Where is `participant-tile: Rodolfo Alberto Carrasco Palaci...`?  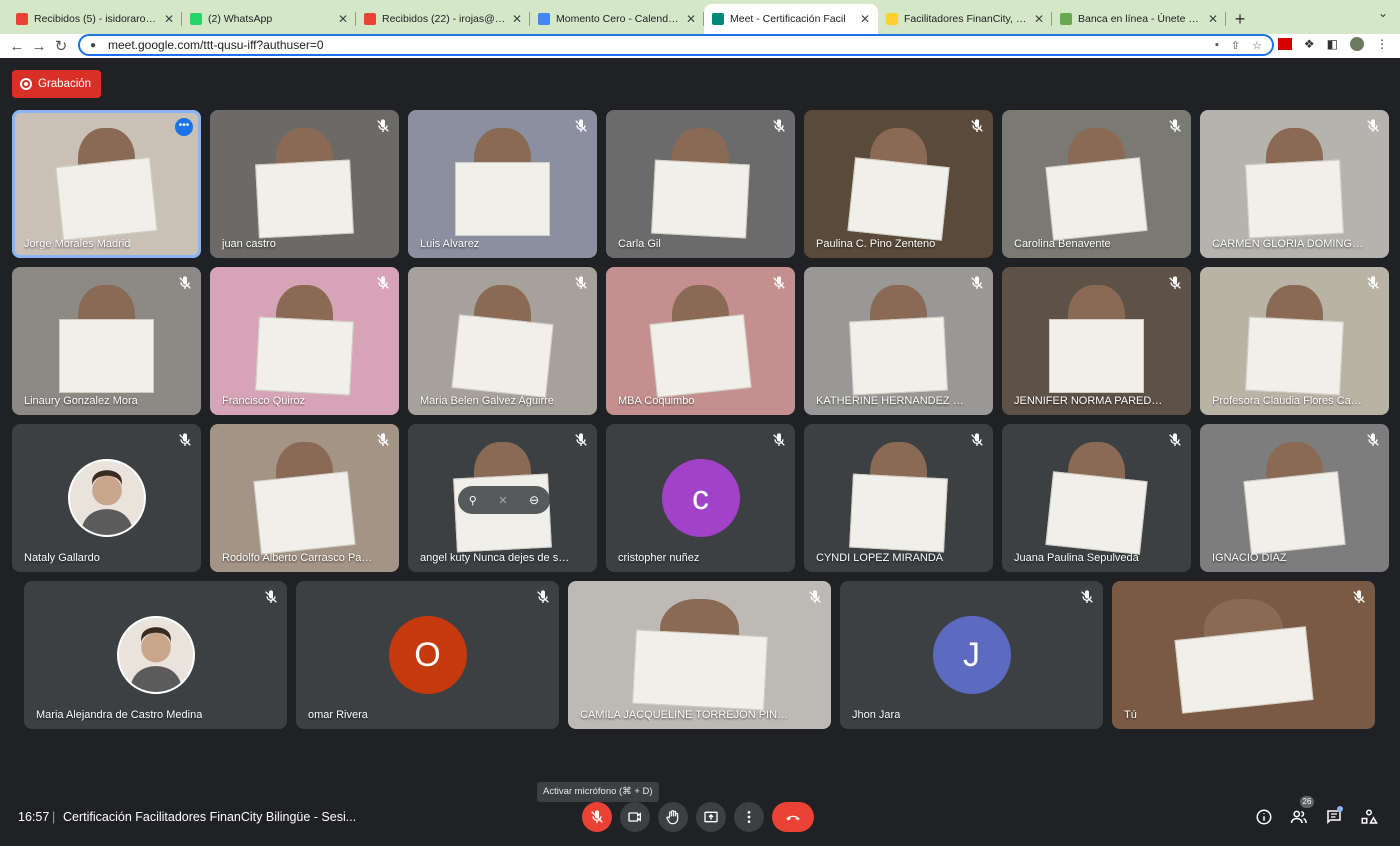 participant-tile: Rodolfo Alberto Carrasco Palaci... is located at coordinates (304, 498).